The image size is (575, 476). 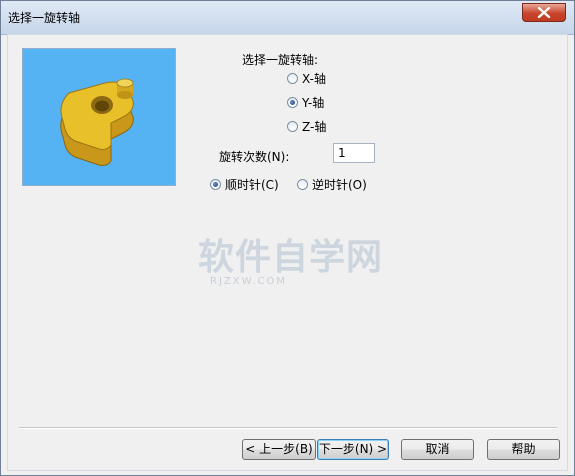 I want to click on radio-counterclockwise, so click(x=302, y=184).